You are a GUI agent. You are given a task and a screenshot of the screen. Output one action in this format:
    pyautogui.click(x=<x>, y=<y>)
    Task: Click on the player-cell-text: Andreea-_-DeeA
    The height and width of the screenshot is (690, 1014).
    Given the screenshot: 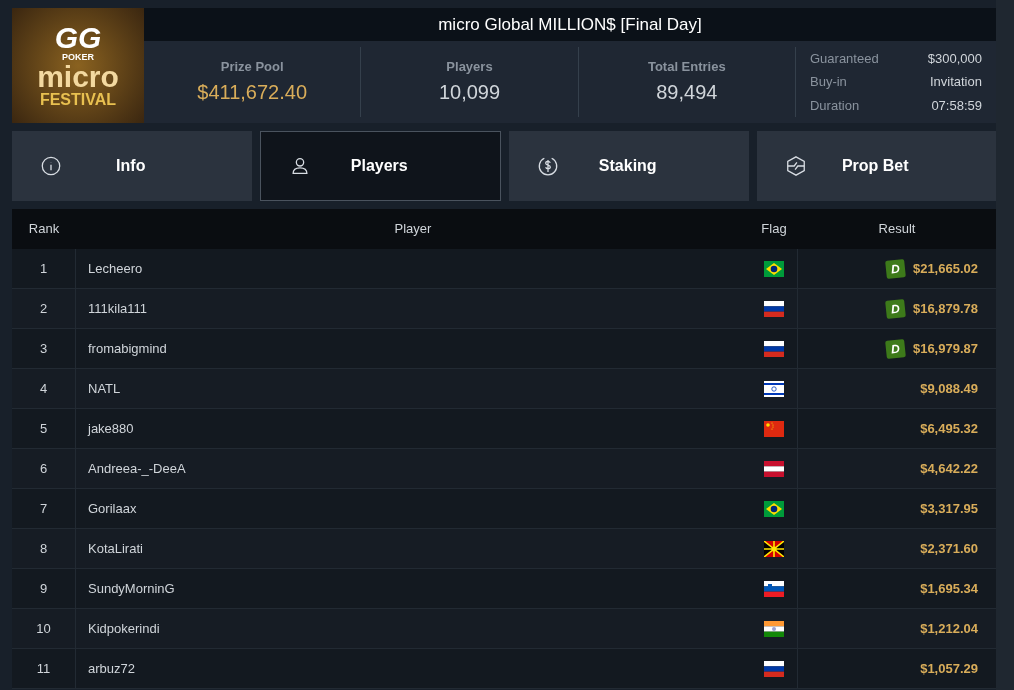 What is the action you would take?
    pyautogui.click(x=137, y=468)
    